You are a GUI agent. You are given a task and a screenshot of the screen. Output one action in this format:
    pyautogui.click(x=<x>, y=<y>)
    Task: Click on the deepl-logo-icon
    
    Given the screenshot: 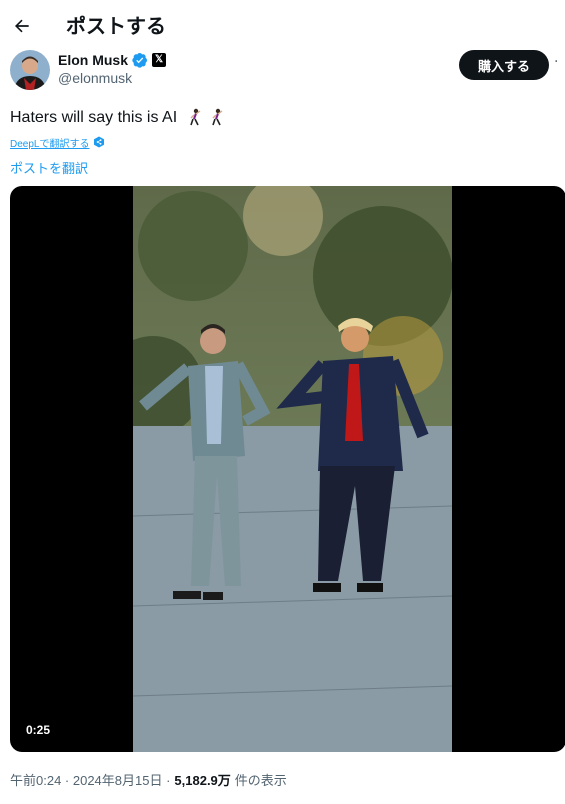 What is the action you would take?
    pyautogui.click(x=99, y=142)
    